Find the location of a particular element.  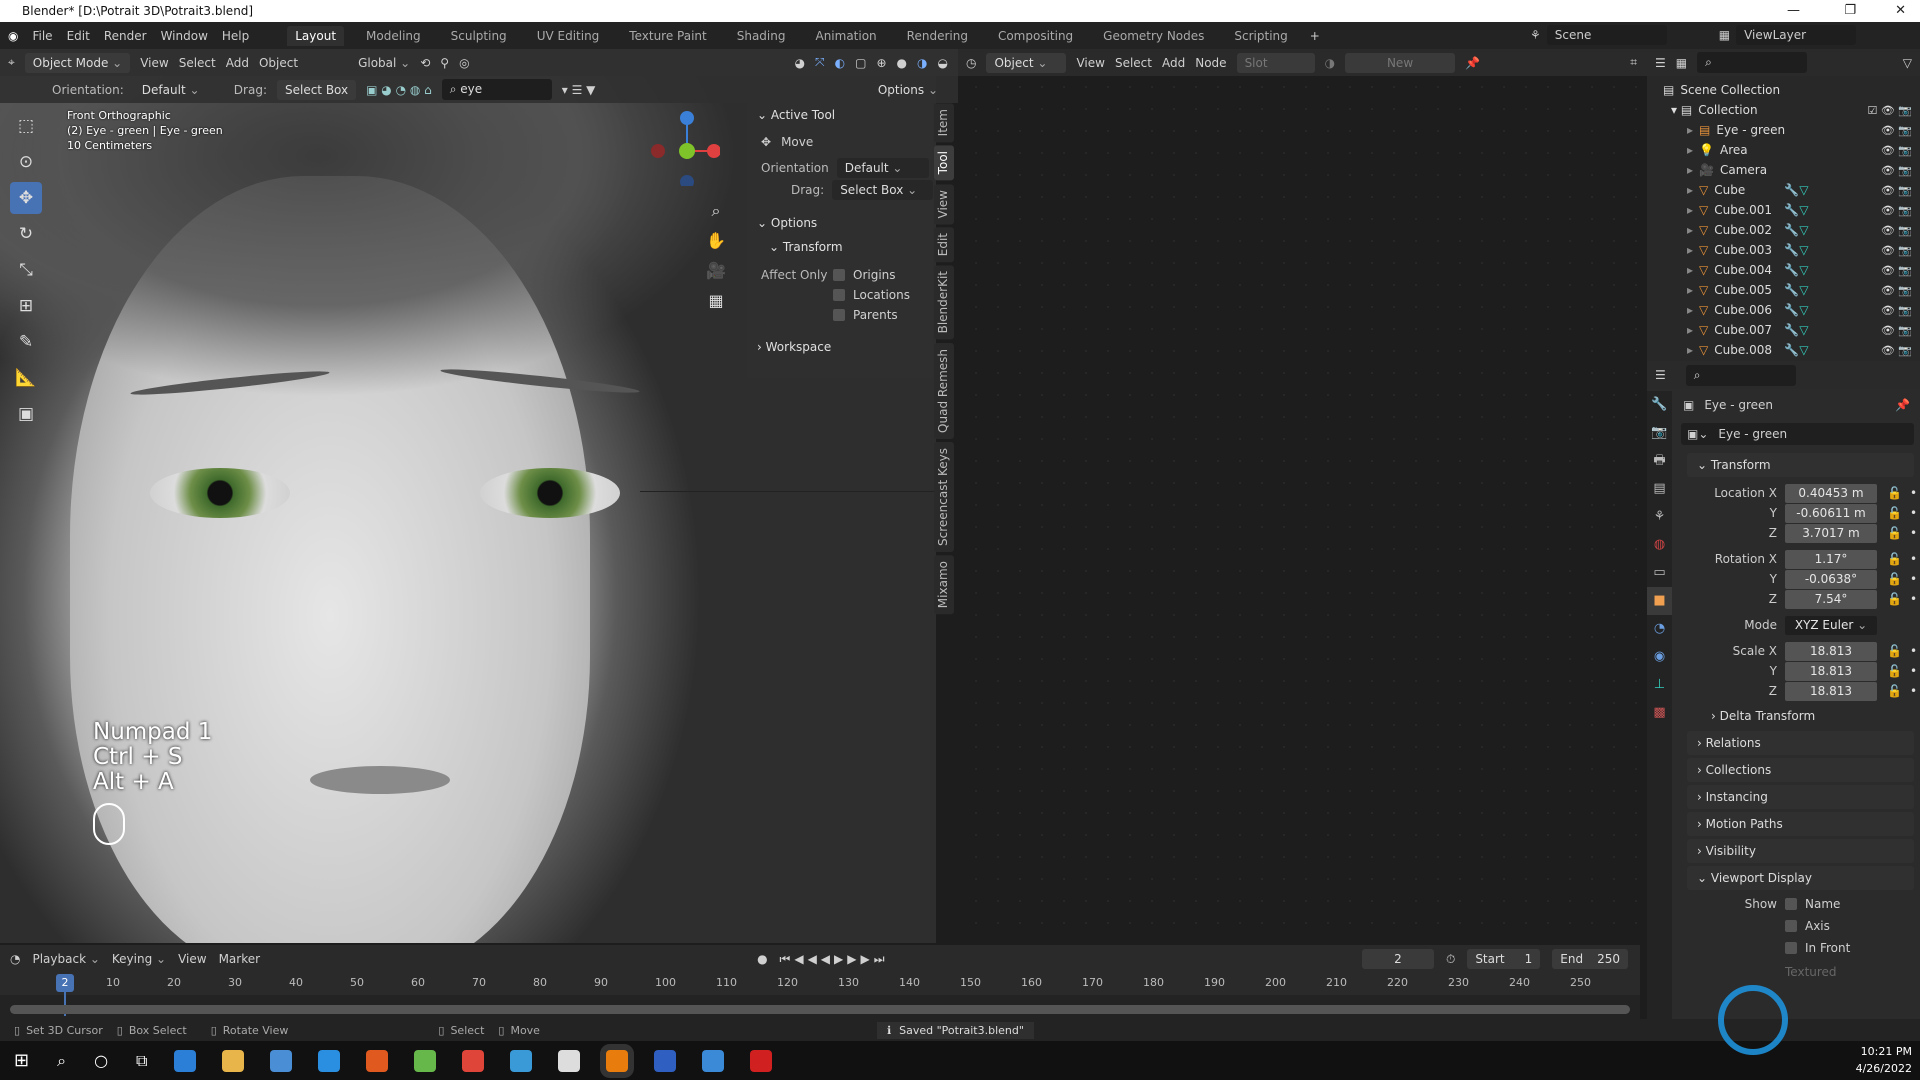

mode-selector: Object Mode is located at coordinates (77, 62).